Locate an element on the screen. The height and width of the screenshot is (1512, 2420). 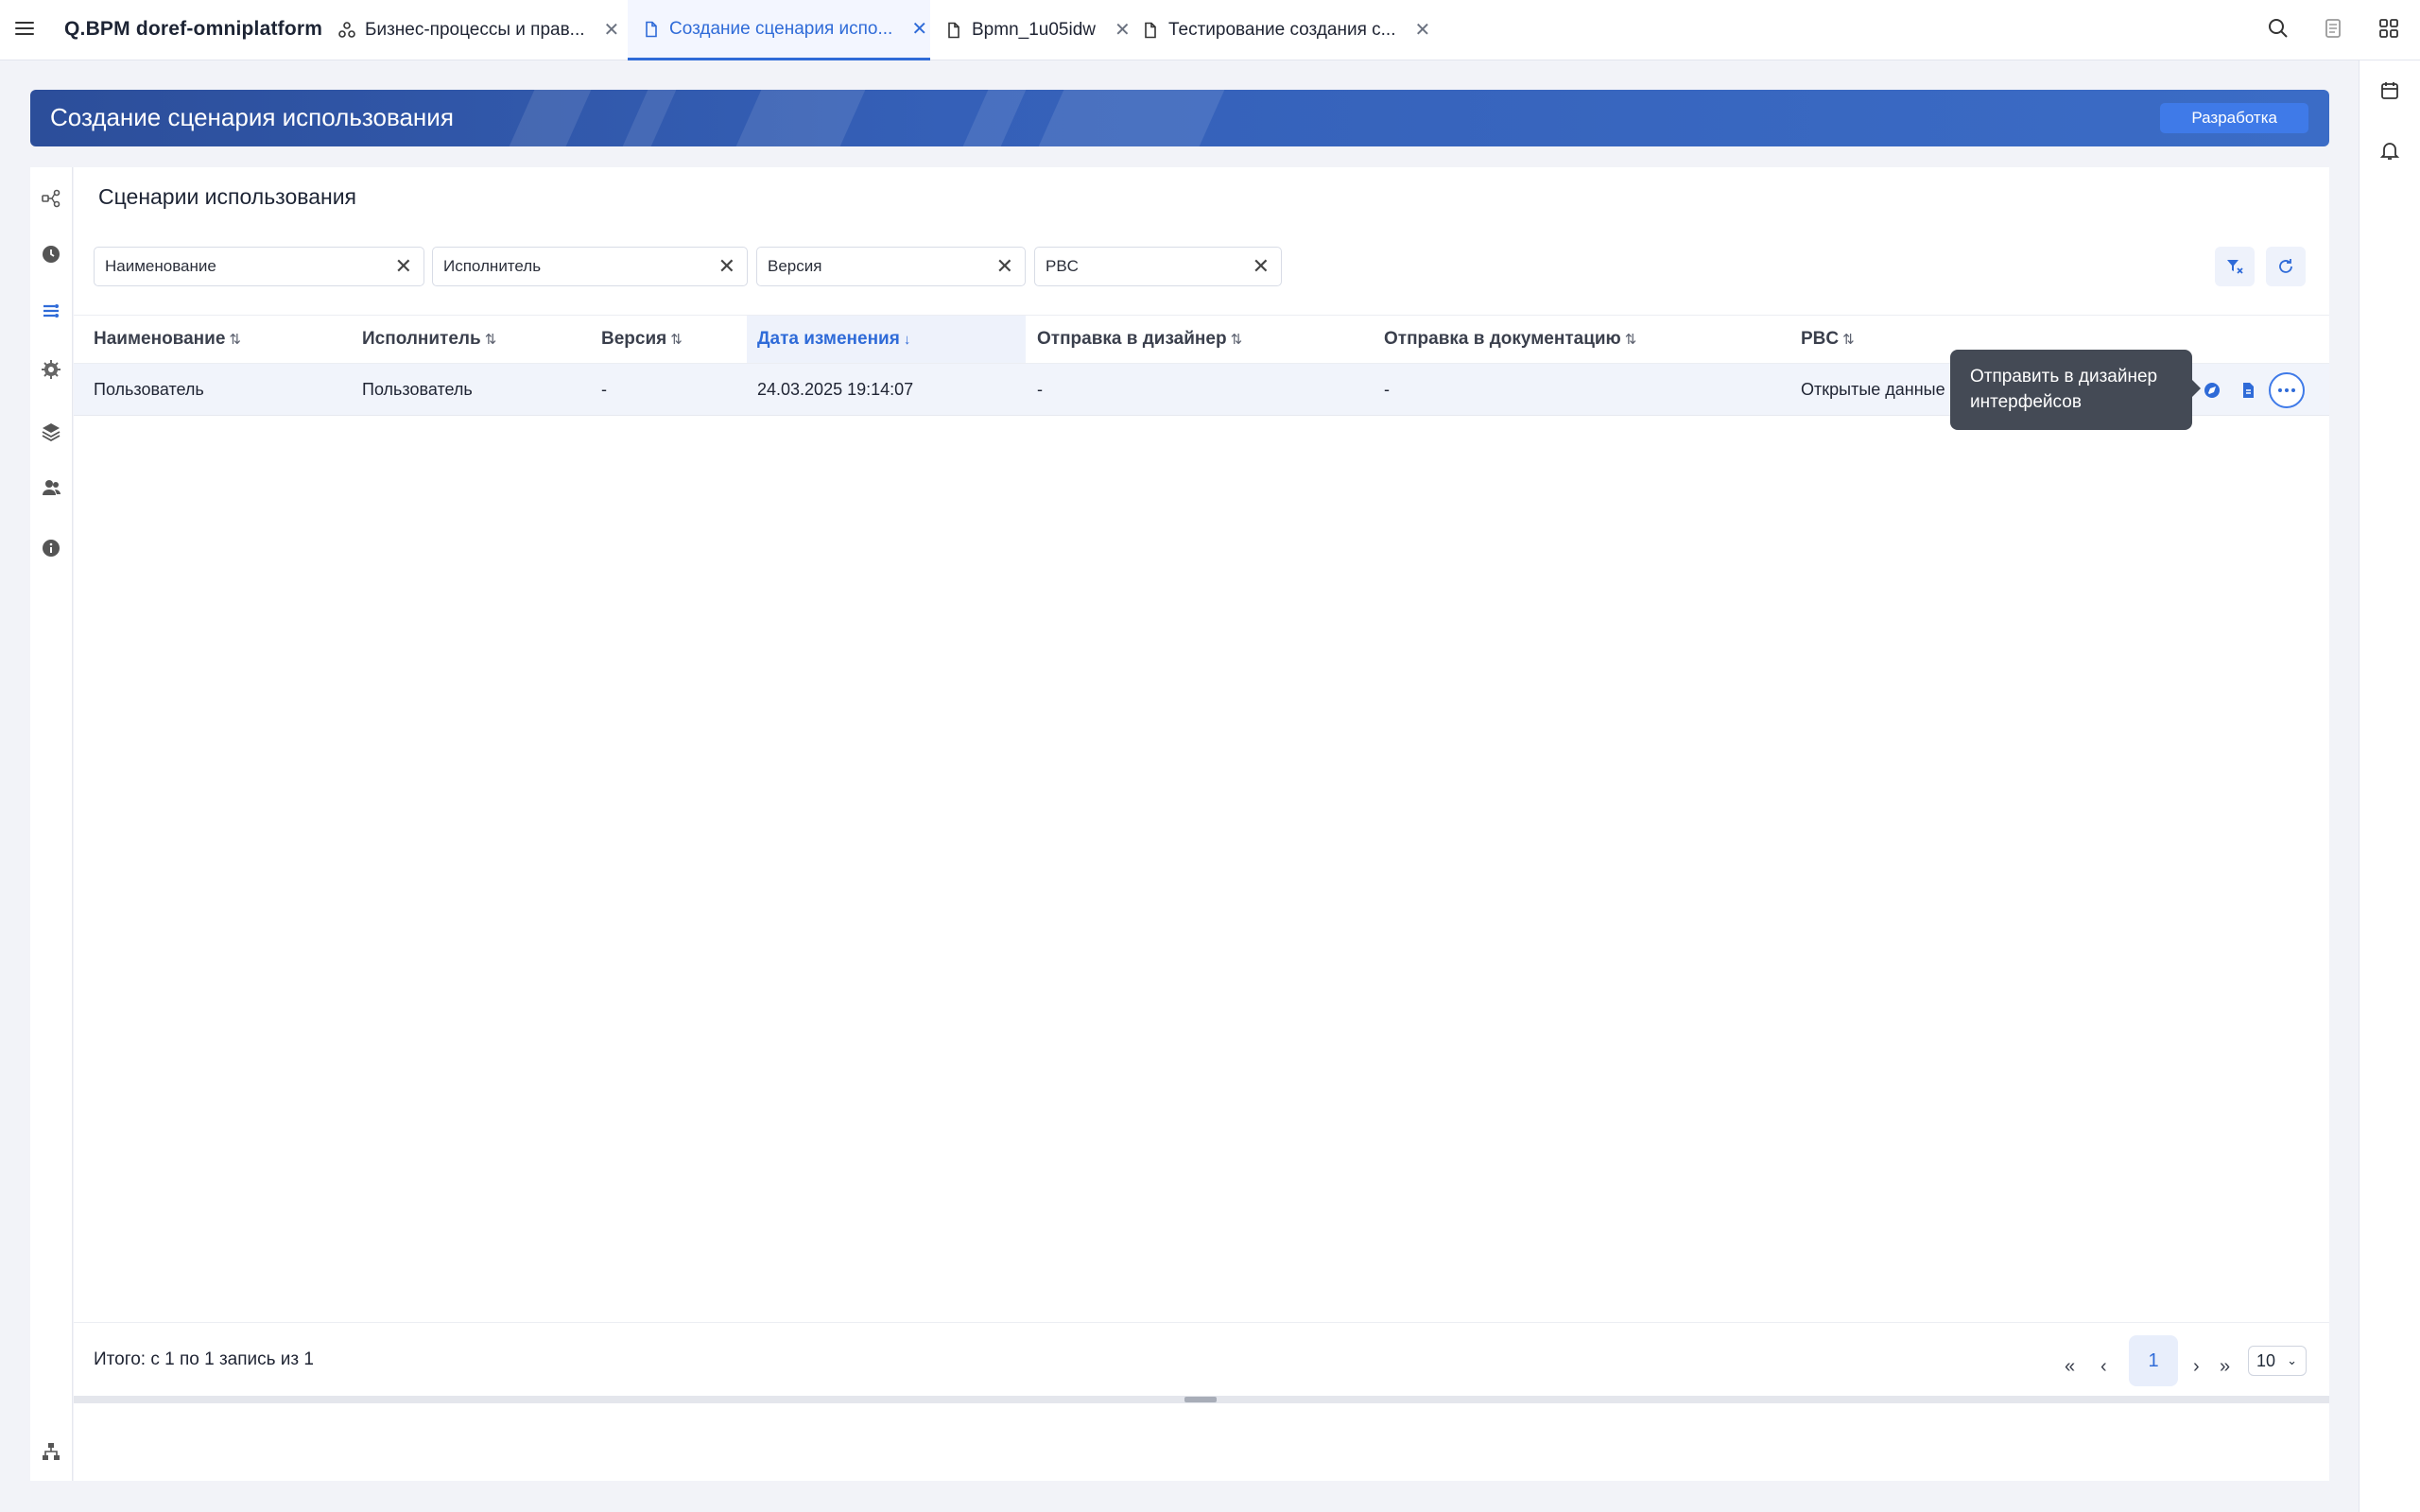
more-actions-button is located at coordinates (2287, 390).